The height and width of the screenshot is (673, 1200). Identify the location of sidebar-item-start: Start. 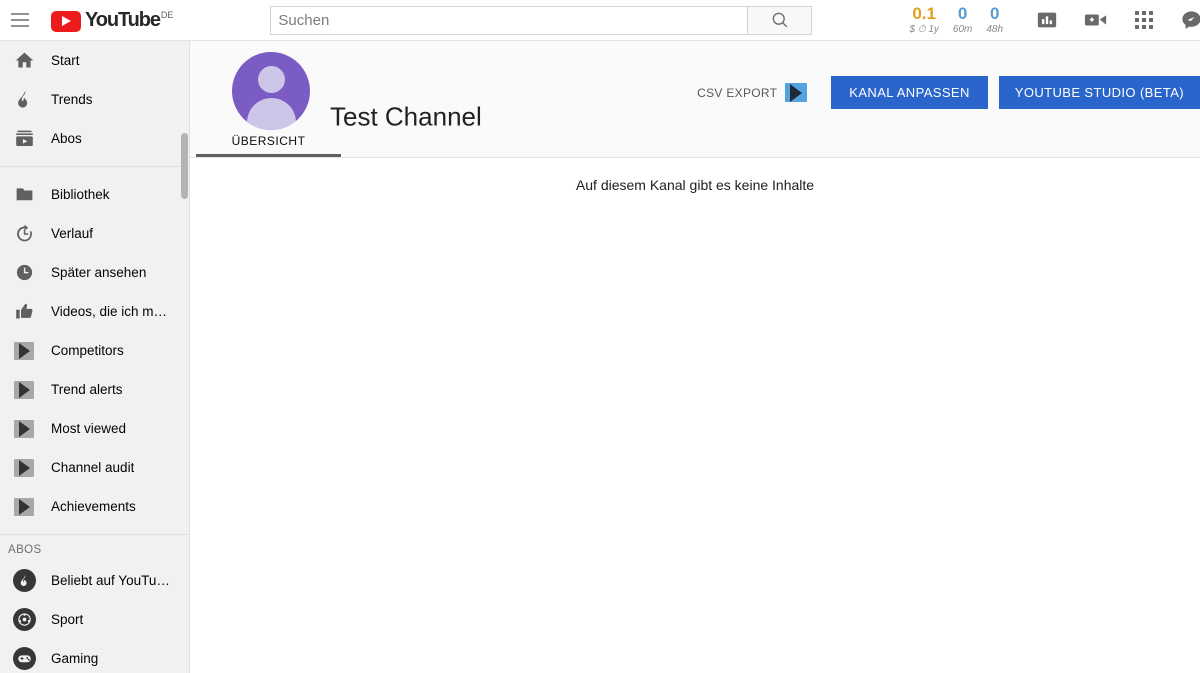
(94, 60).